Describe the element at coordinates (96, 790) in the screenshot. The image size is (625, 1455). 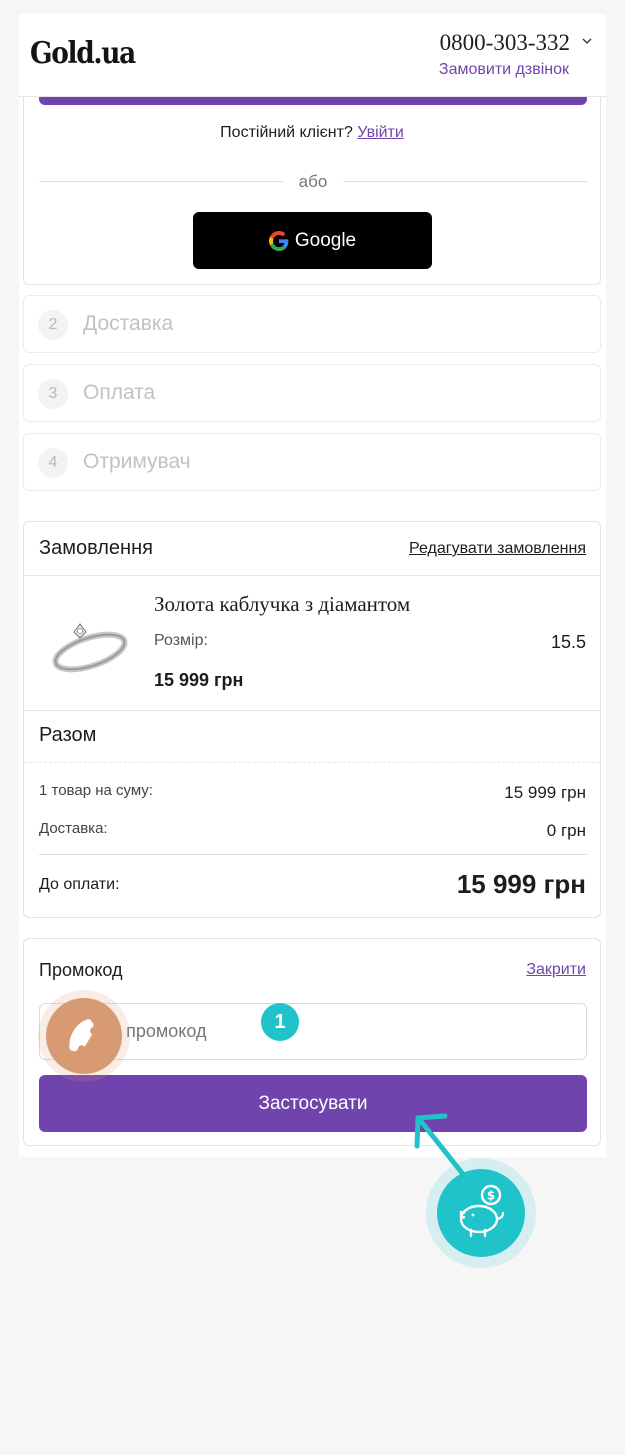
I see `items-total-label: 1 товар на суму:` at that location.